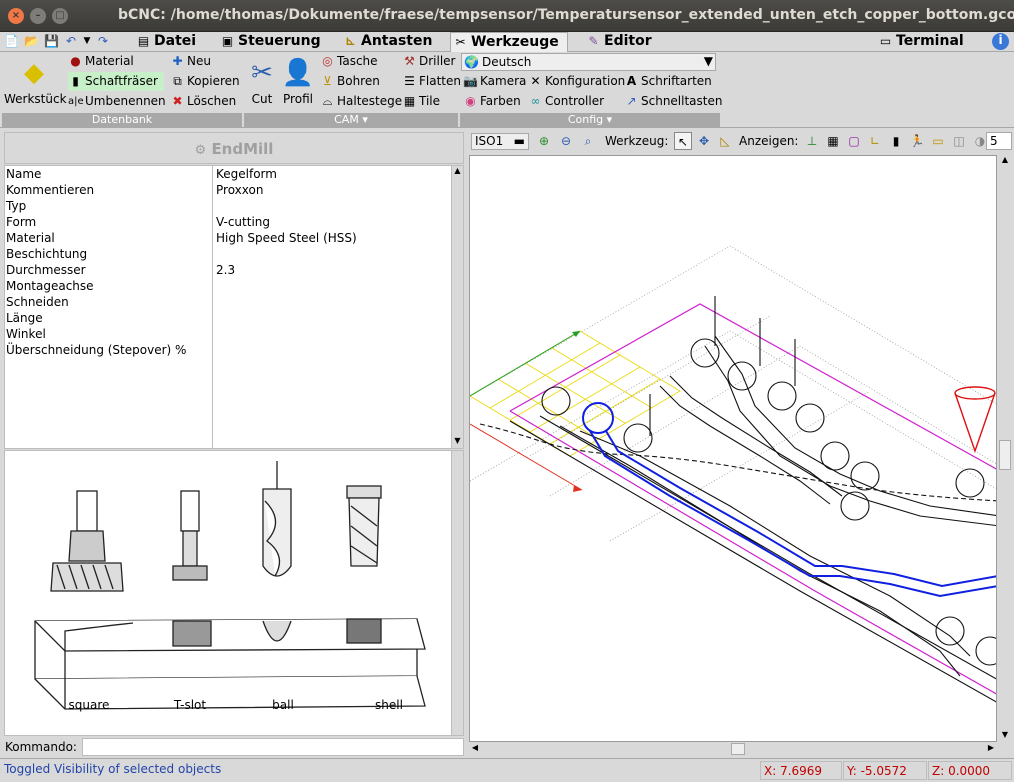 This screenshot has height=782, width=1014. Describe the element at coordinates (631, 101) in the screenshot. I see `shortcut-icon: ↗` at that location.